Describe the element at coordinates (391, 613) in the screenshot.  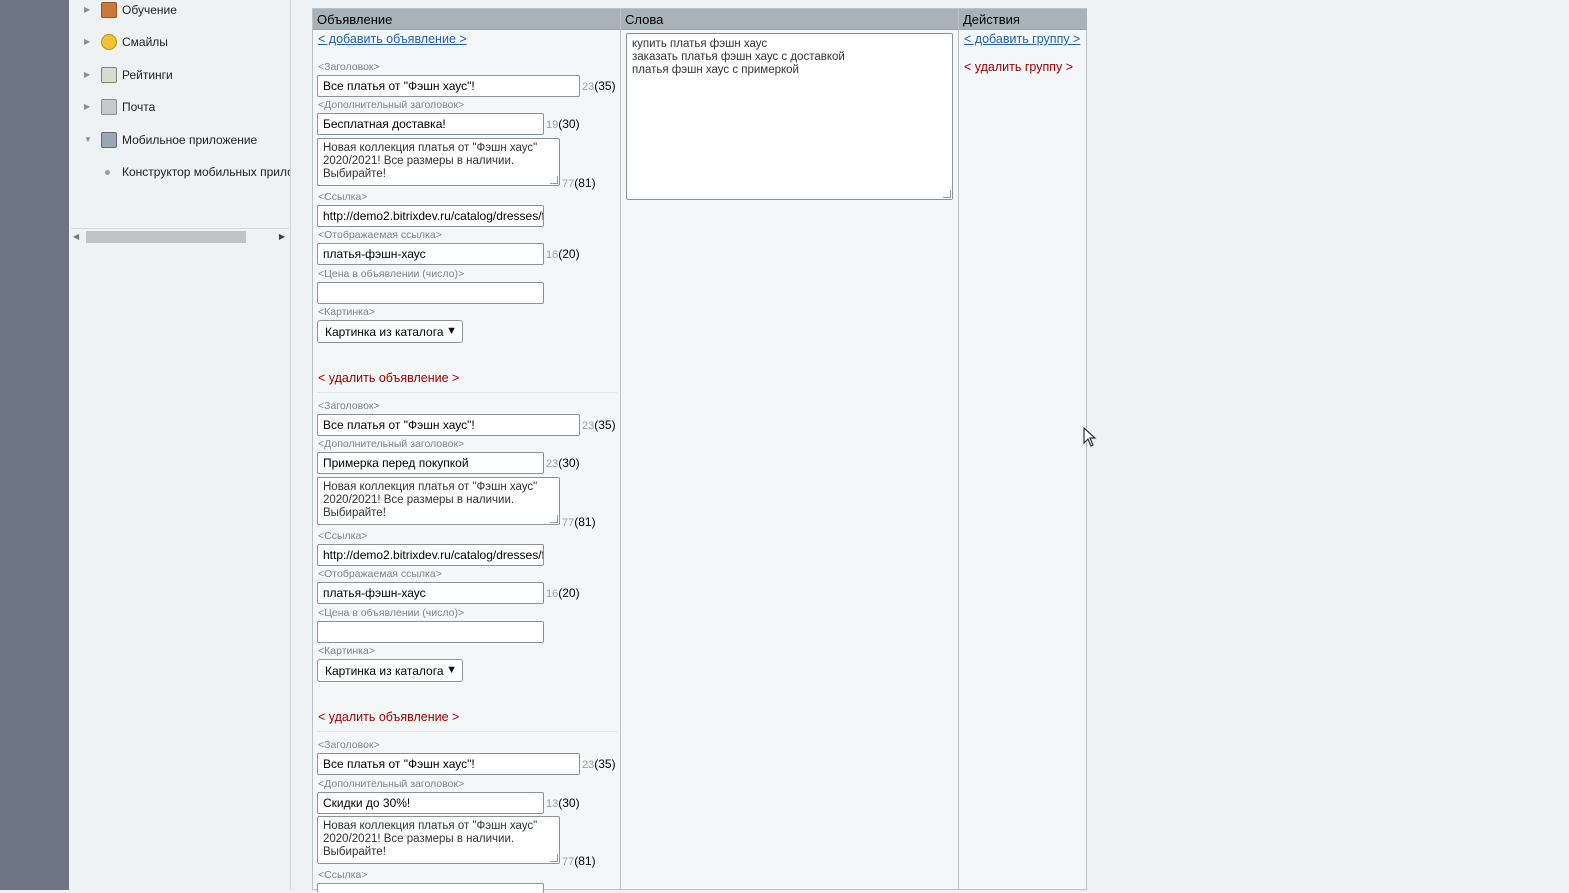
I see `price-label: <Цена в объявлении (число)>` at that location.